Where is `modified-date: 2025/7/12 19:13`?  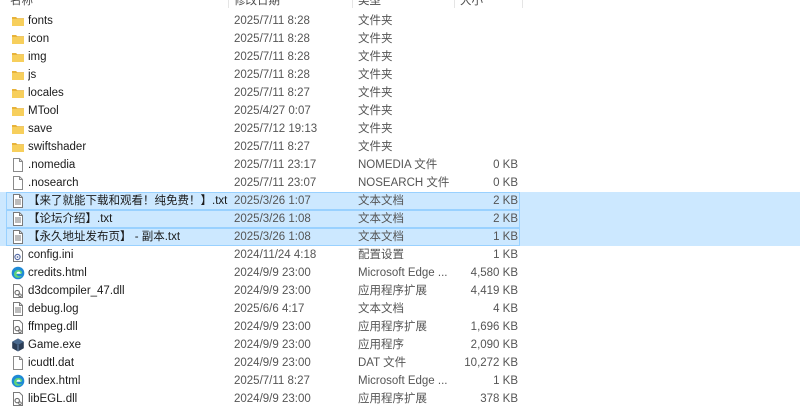
modified-date: 2025/7/12 19:13 is located at coordinates (276, 129).